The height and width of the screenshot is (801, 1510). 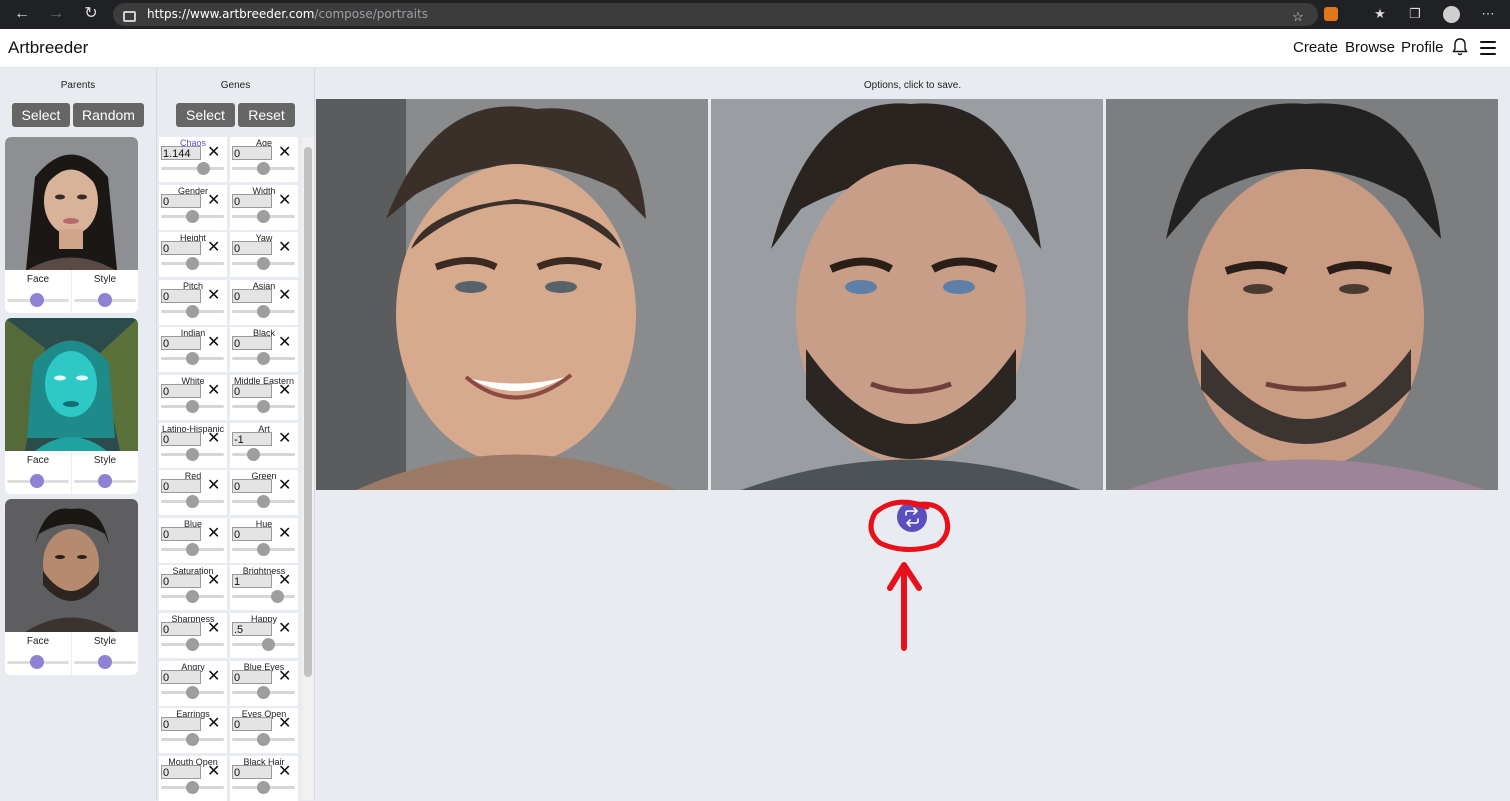 I want to click on collections-icon: ❐, so click(x=1415, y=14).